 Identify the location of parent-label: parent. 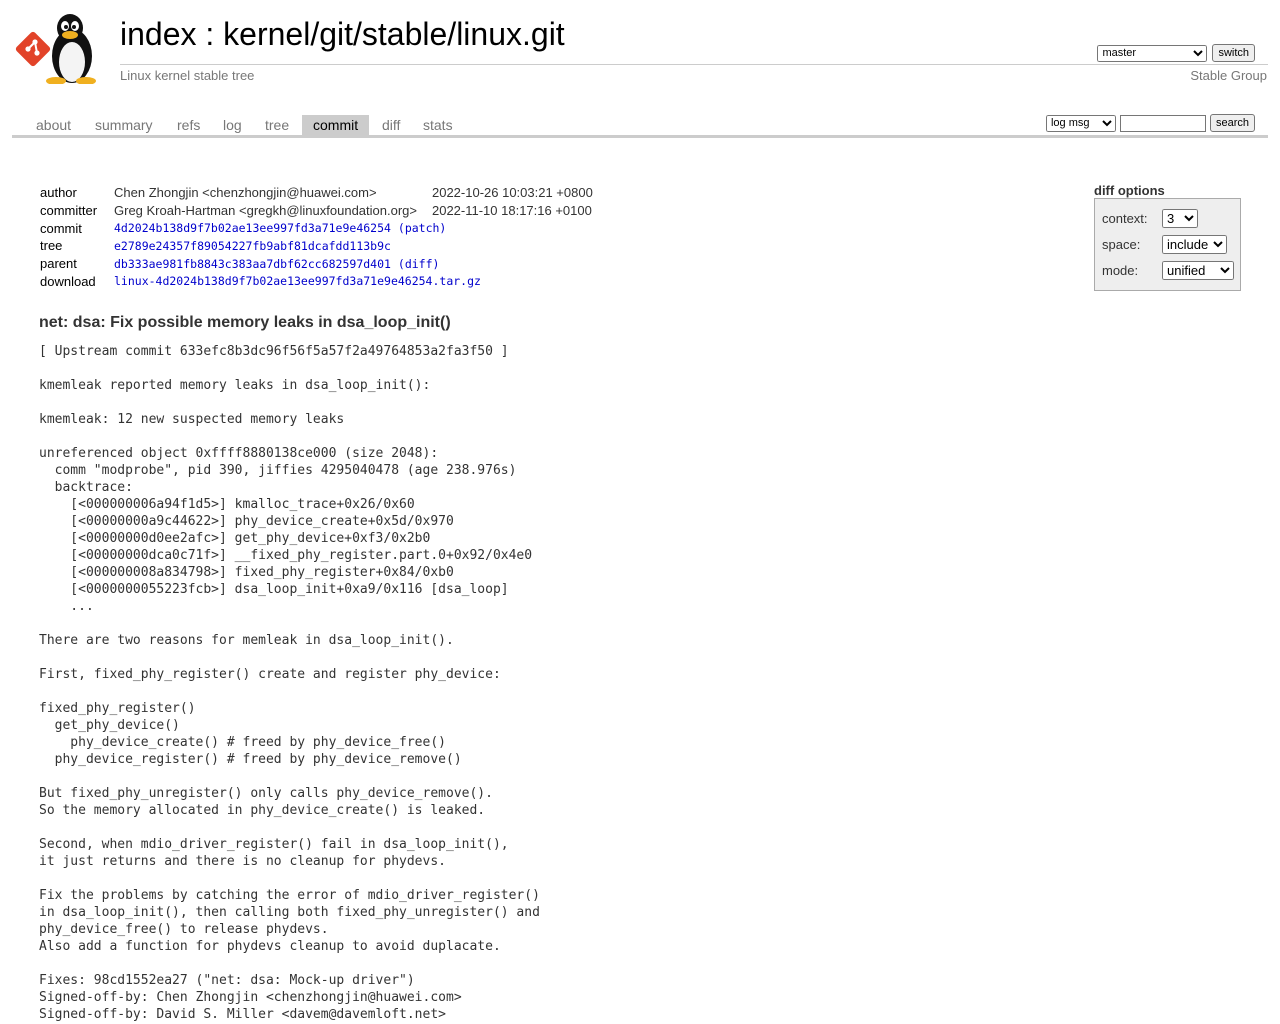
(58, 264).